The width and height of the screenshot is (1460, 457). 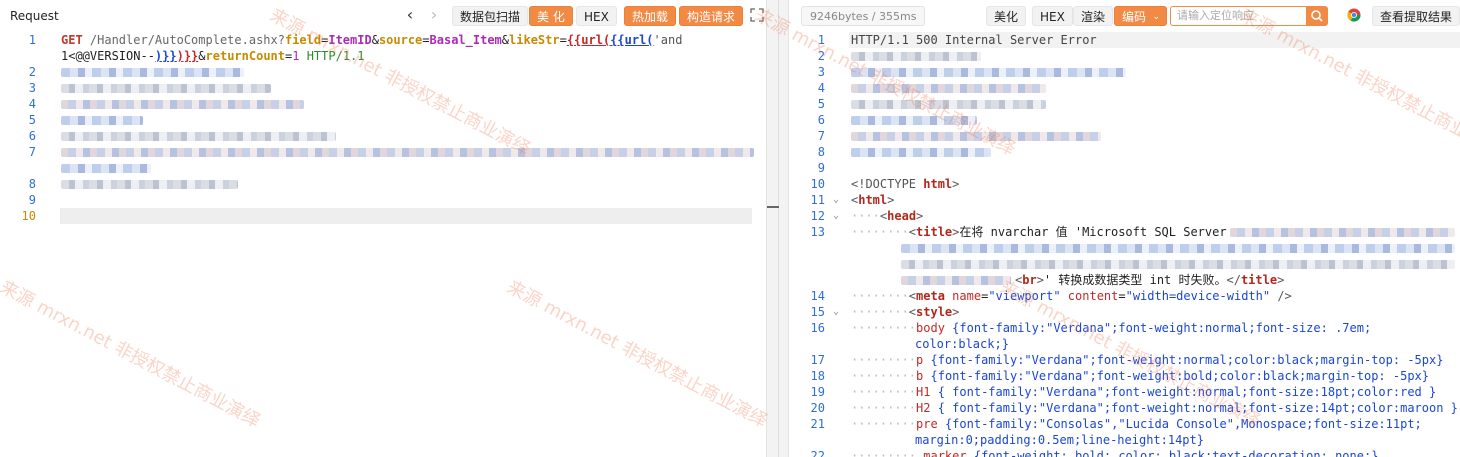 What do you see at coordinates (905, 184) in the screenshot?
I see `doctype-line: <!DOCTYPE html>` at bounding box center [905, 184].